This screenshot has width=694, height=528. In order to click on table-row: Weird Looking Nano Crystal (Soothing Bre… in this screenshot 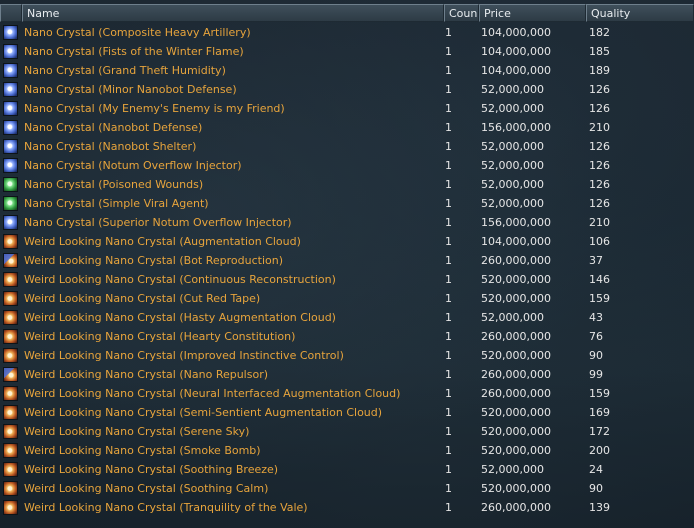, I will do `click(347, 469)`.